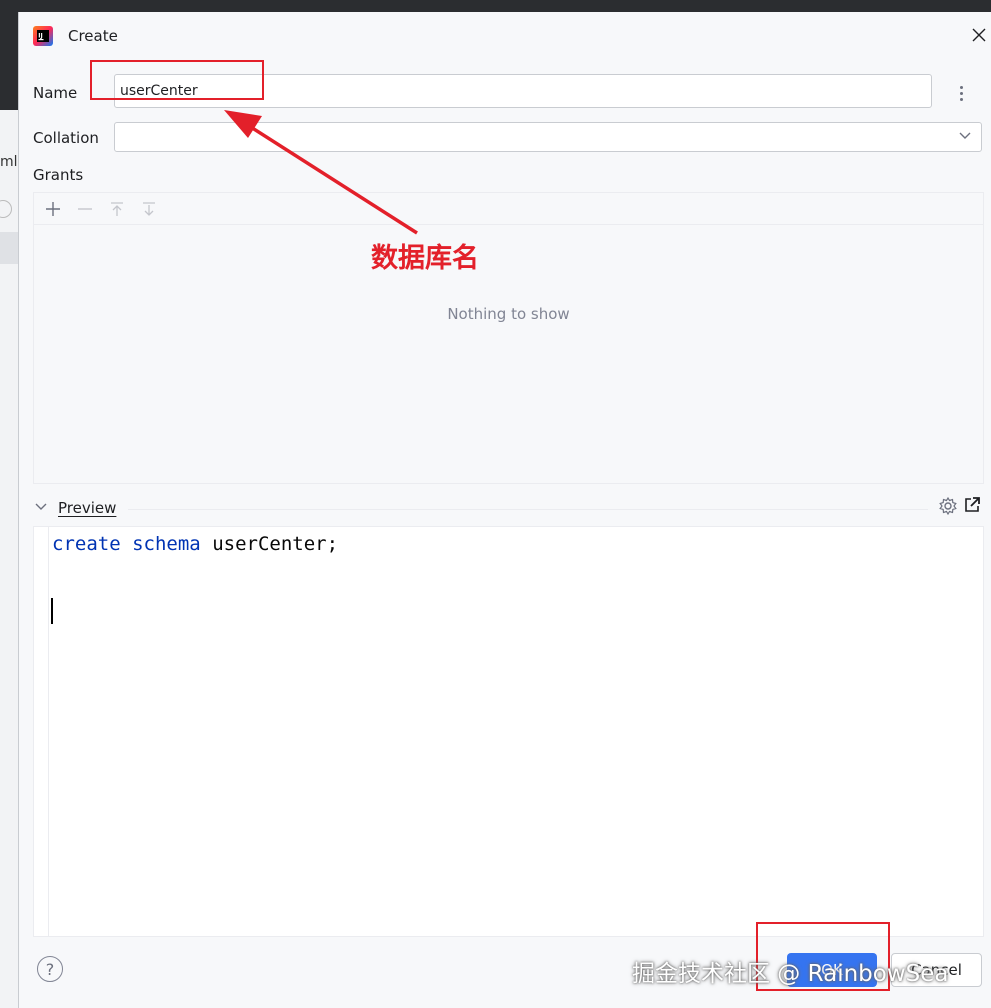 This screenshot has height=1008, width=991. Describe the element at coordinates (790, 974) in the screenshot. I see `watermark: 掘金技术社区 @ RainbowSea` at that location.